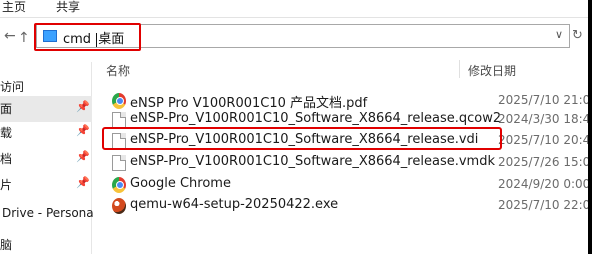 The image size is (592, 254). Describe the element at coordinates (119, 101) in the screenshot. I see `pdf-chrome-icon` at that location.